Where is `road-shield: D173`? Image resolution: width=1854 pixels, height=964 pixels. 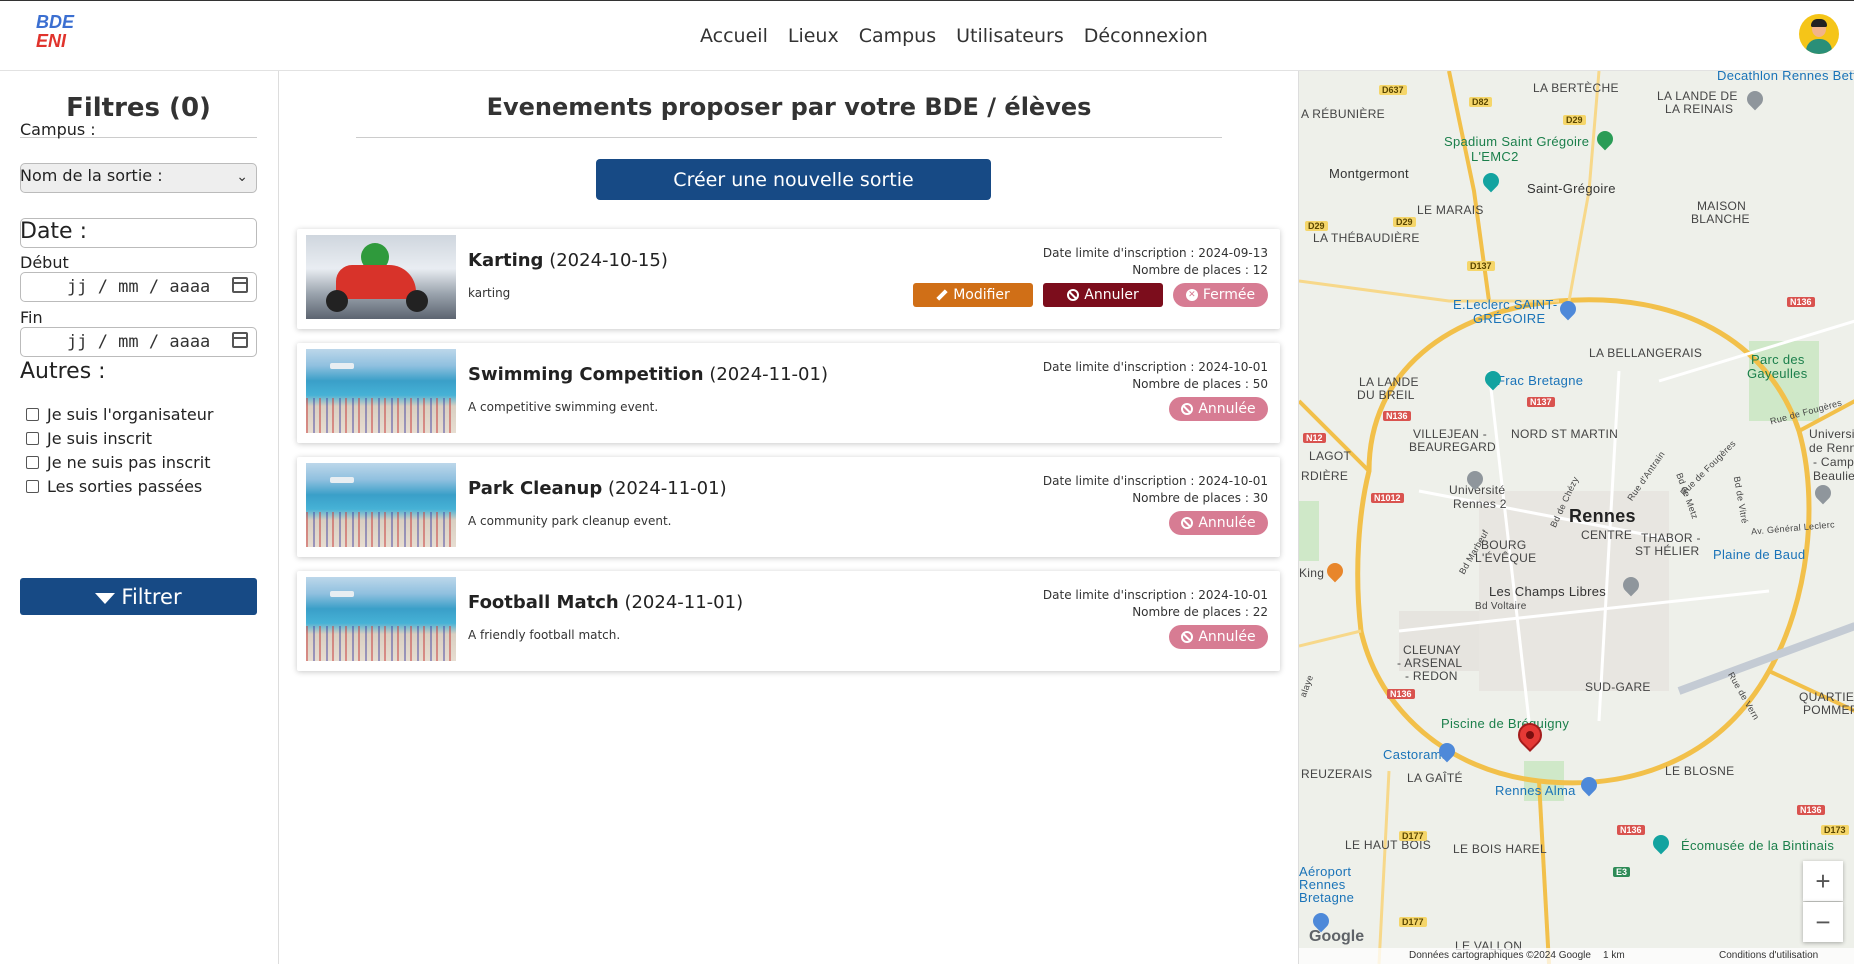
road-shield: D173 is located at coordinates (1835, 830).